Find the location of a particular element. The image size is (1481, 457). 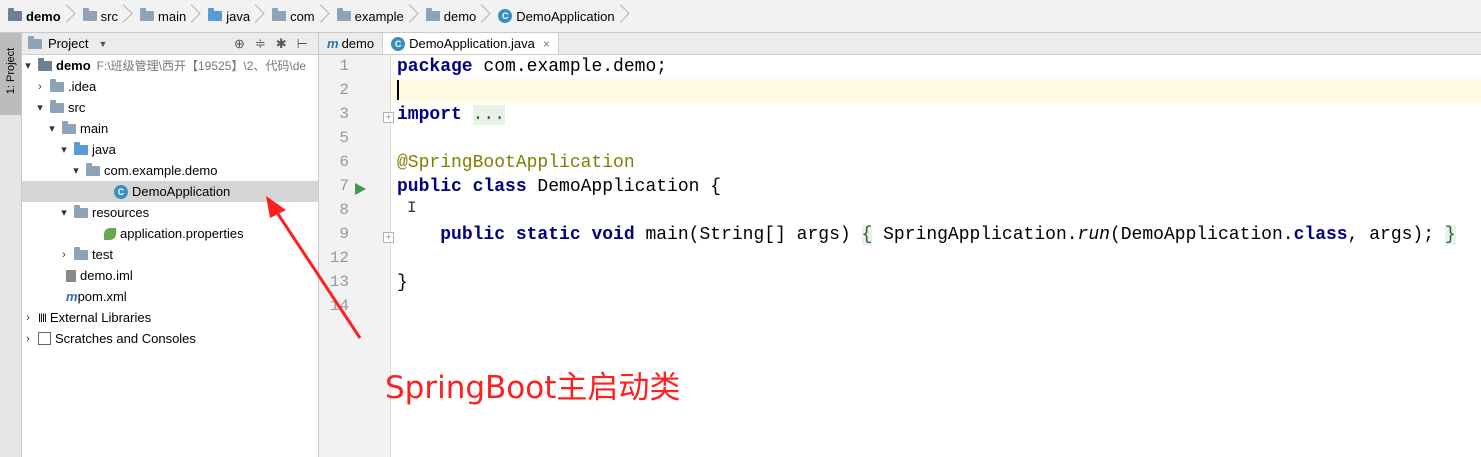

annotation-arrow-head is located at coordinates (276, 207).